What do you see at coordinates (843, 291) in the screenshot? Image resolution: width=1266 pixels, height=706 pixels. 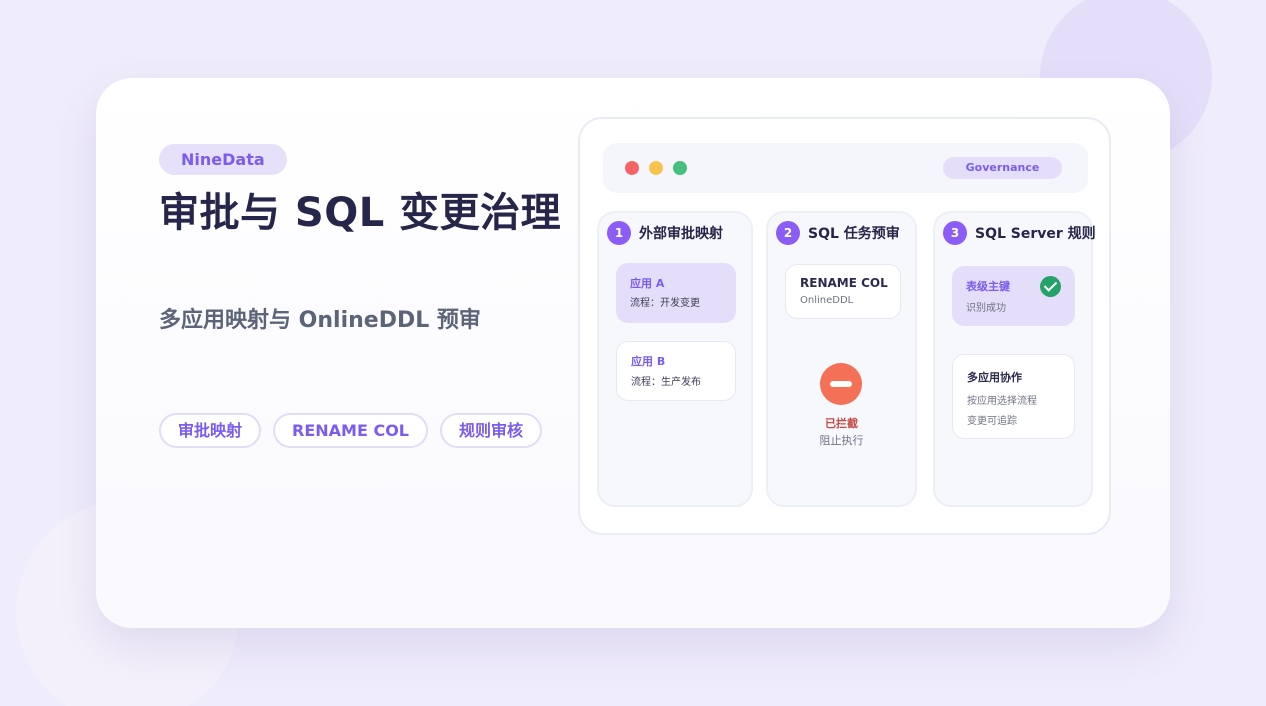 I see `rename-col-card: RENAME COL OnlineDDL` at bounding box center [843, 291].